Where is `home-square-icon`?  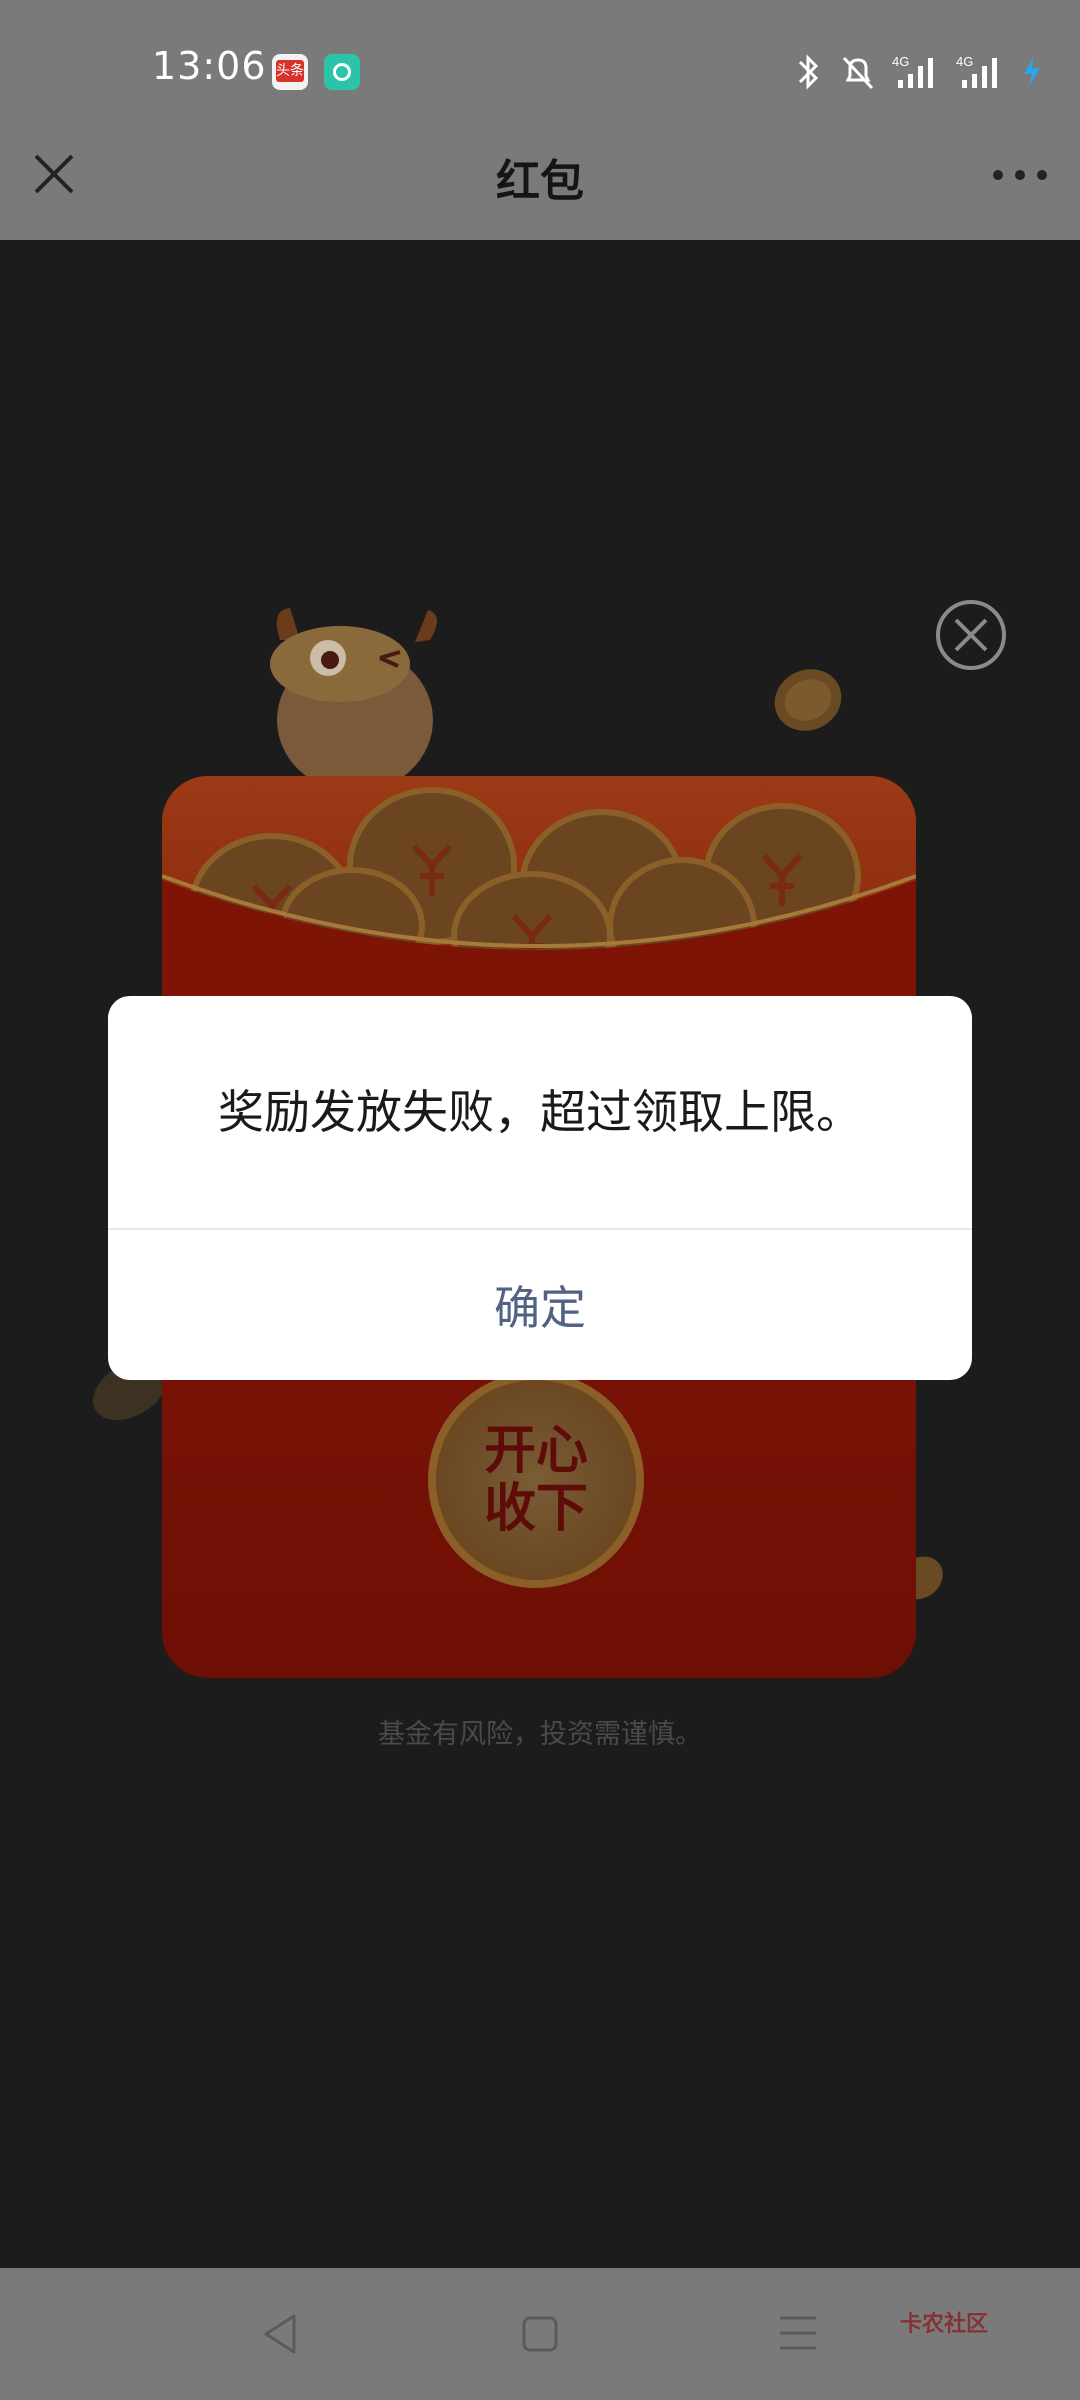 home-square-icon is located at coordinates (540, 2334).